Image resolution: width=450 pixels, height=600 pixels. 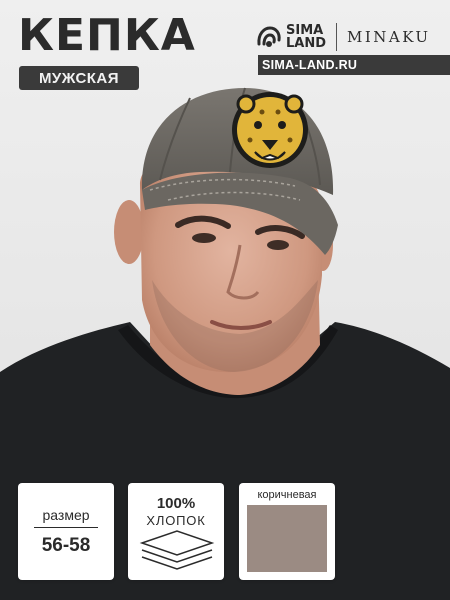 I want to click on site-link: SIMA-LAND.RU, so click(x=309, y=65).